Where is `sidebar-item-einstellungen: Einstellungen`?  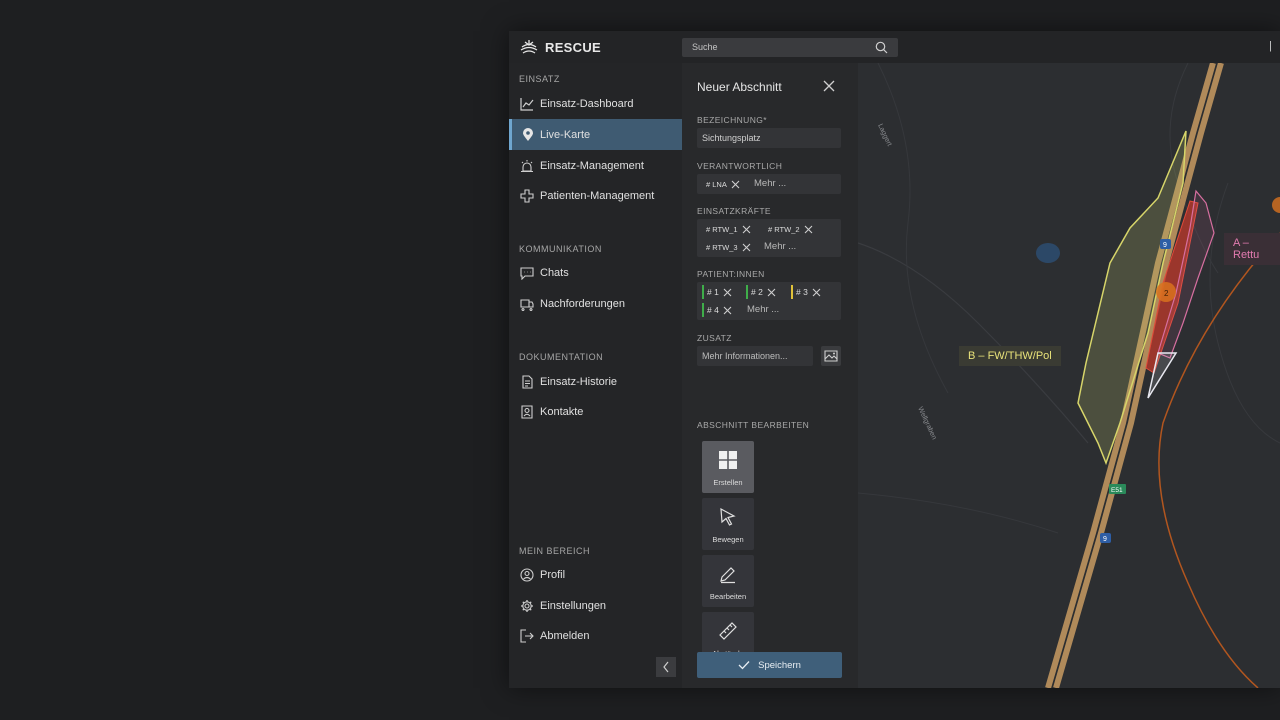 sidebar-item-einstellungen: Einstellungen is located at coordinates (595, 606).